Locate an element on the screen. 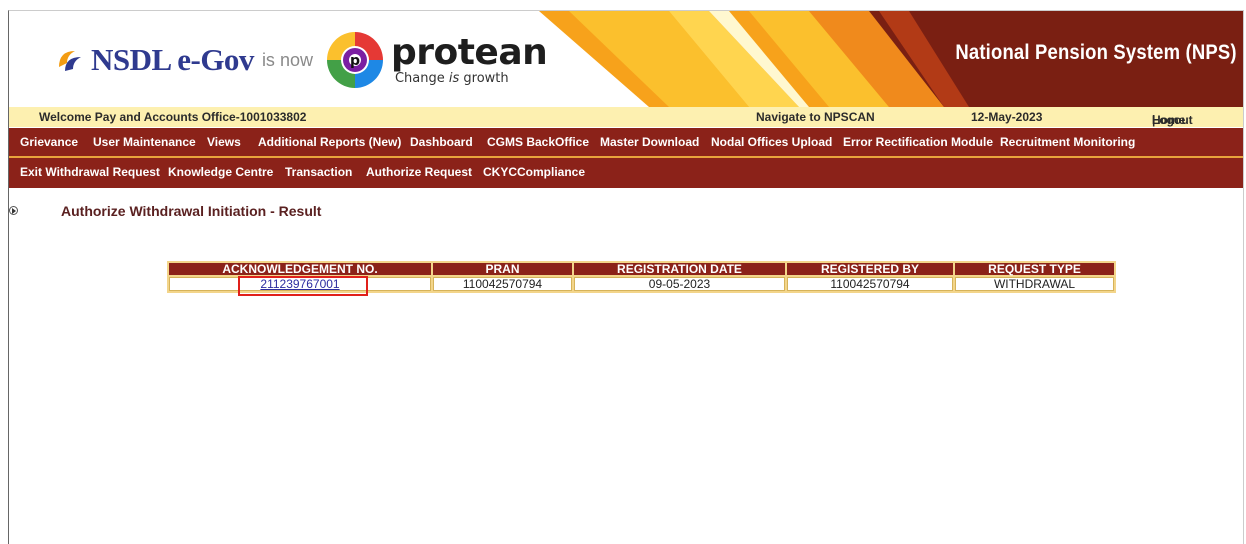 The image size is (1246, 544). cell-pran: 110042570794 is located at coordinates (502, 284).